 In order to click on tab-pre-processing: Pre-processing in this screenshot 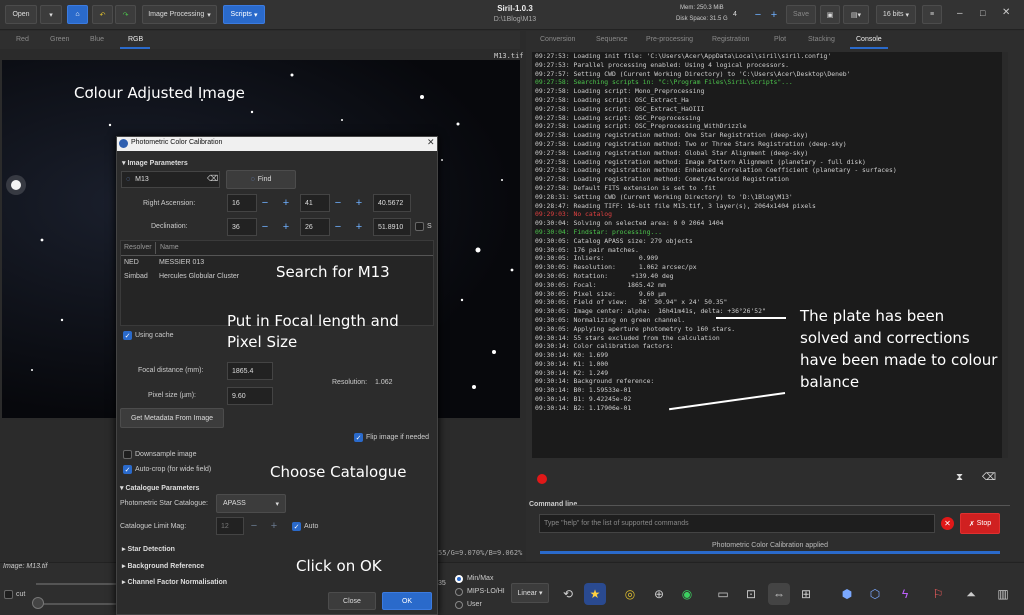, I will do `click(669, 39)`.